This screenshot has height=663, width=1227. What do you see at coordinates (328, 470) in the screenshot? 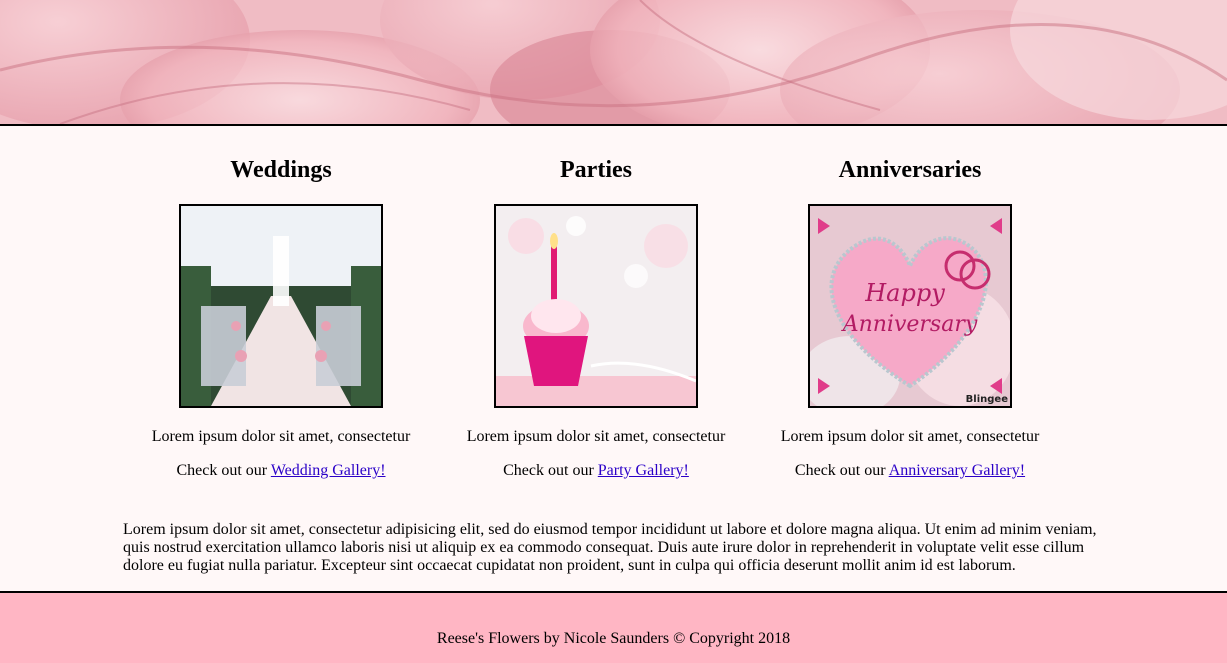
I see `wedding-gallery-link: Wedding Gallery!` at bounding box center [328, 470].